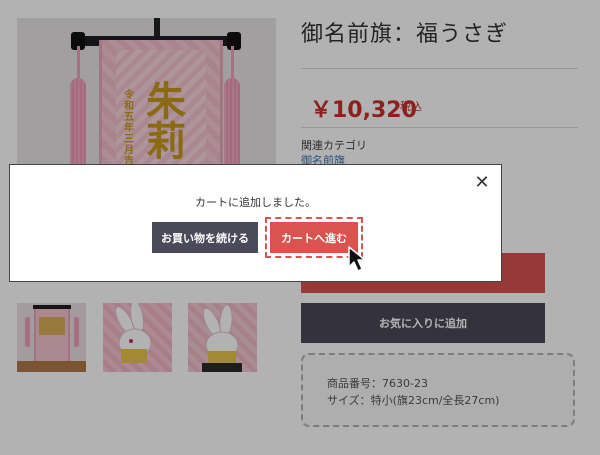 Image resolution: width=600 pixels, height=455 pixels. What do you see at coordinates (255, 202) in the screenshot?
I see `dialog-message: カートに追加しました。` at bounding box center [255, 202].